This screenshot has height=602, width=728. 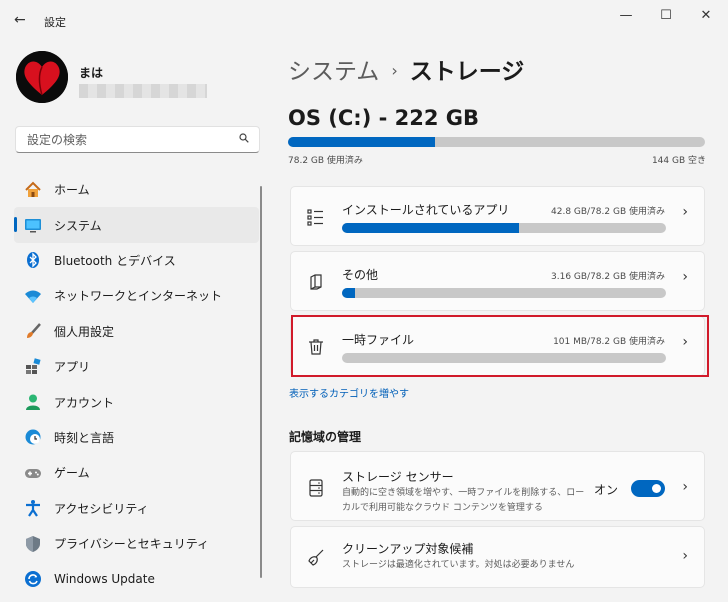 I want to click on title-bar: ← 設定 — ☐ ✕, so click(x=364, y=21).